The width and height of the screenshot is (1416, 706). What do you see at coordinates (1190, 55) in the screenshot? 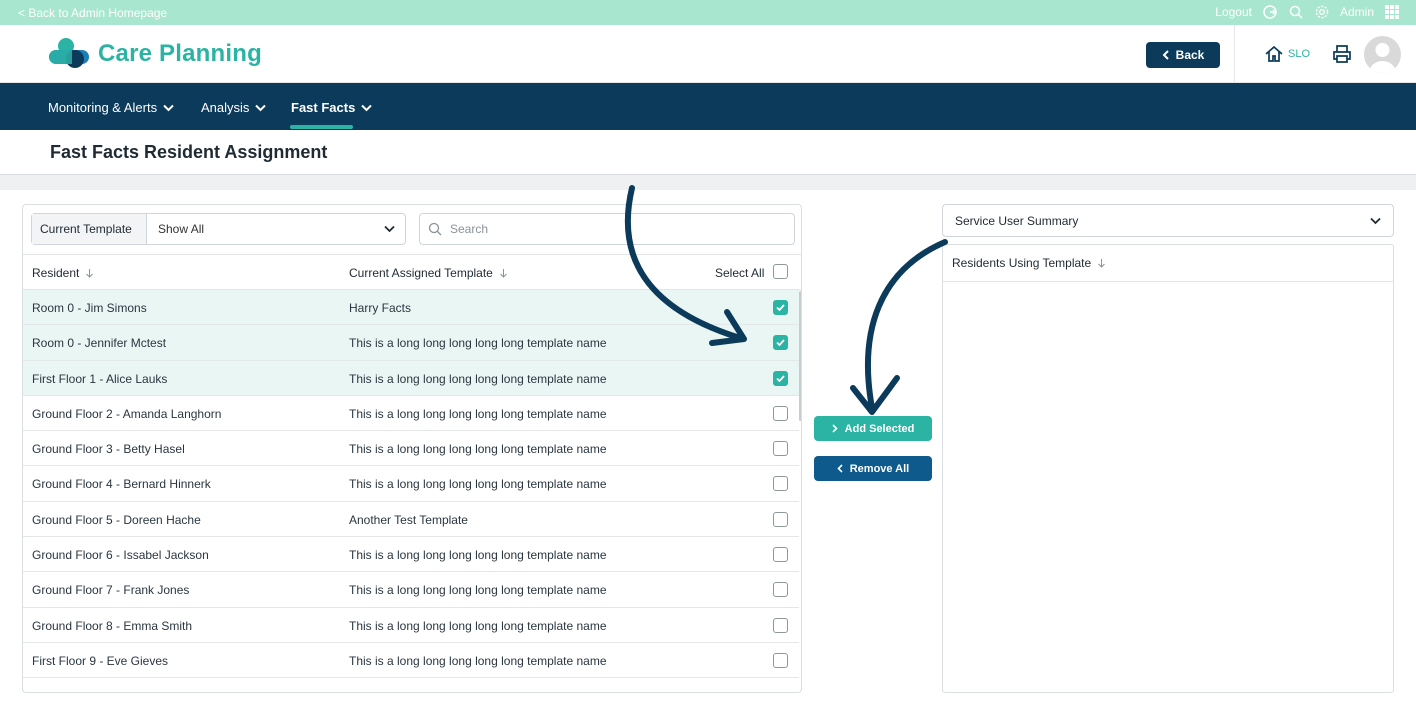
I see `back-button-label: Back` at bounding box center [1190, 55].